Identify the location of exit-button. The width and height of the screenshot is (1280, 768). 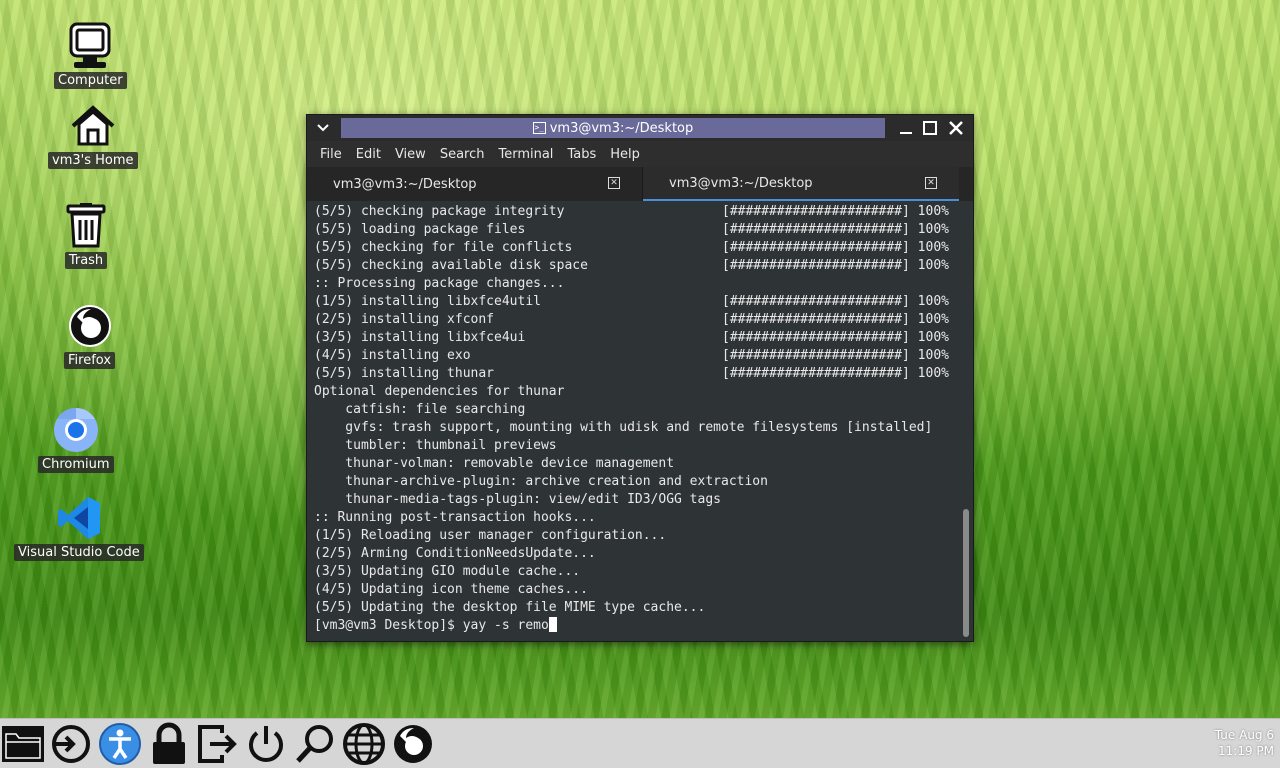
(217, 744).